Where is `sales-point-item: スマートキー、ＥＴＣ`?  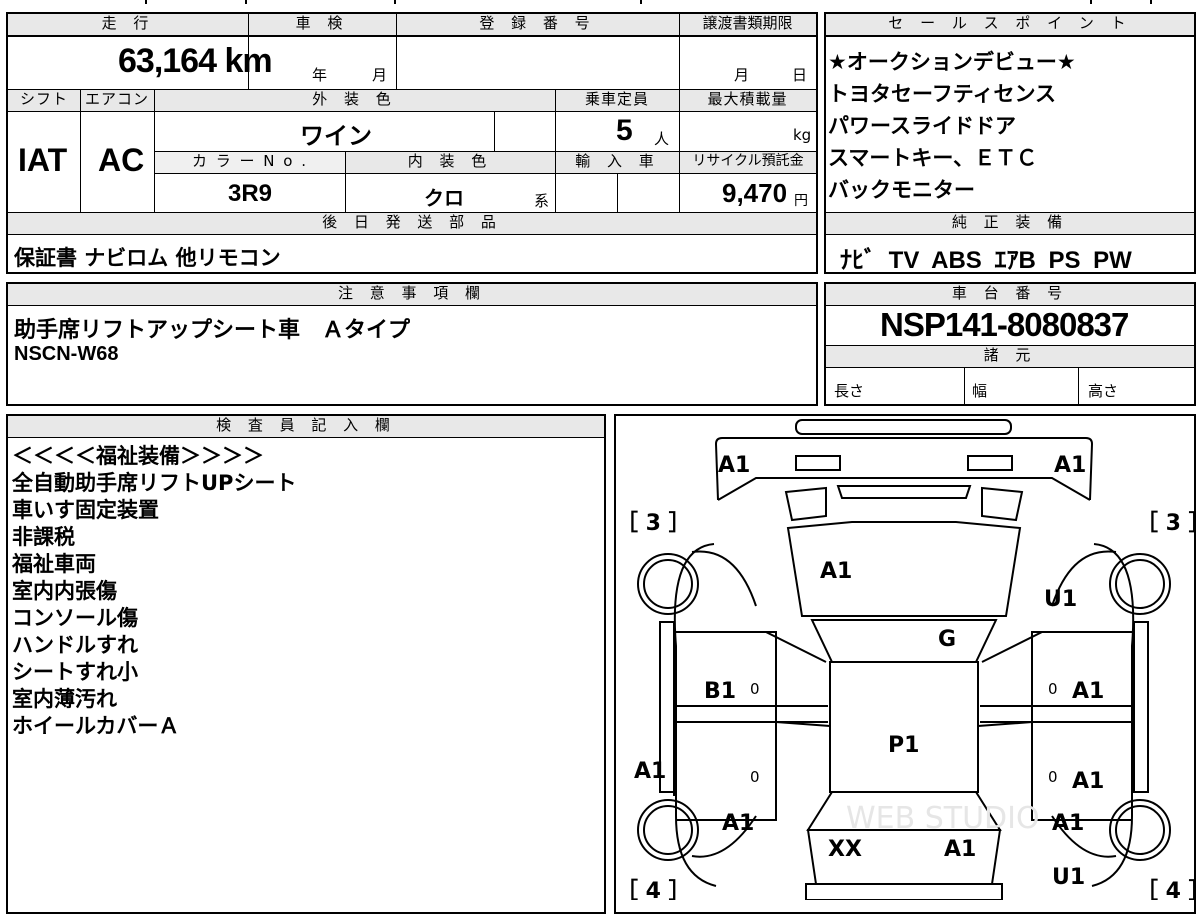
sales-point-item: スマートキー、ＥＴＣ is located at coordinates (933, 158).